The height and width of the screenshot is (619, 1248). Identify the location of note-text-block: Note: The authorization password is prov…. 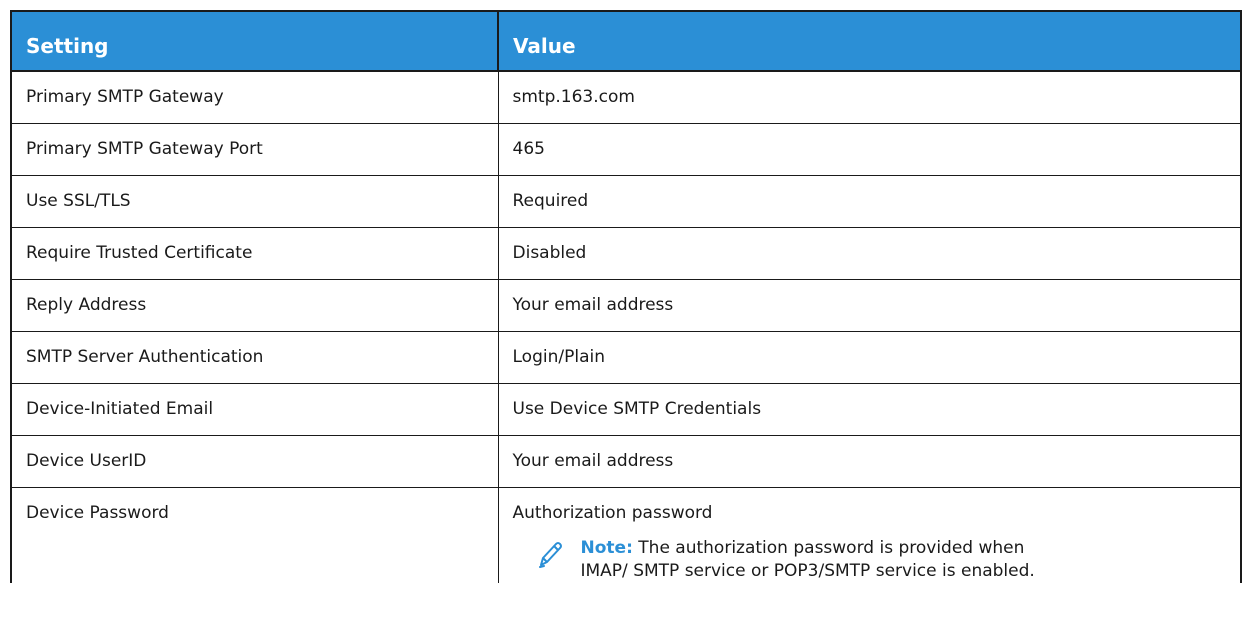
(816, 560).